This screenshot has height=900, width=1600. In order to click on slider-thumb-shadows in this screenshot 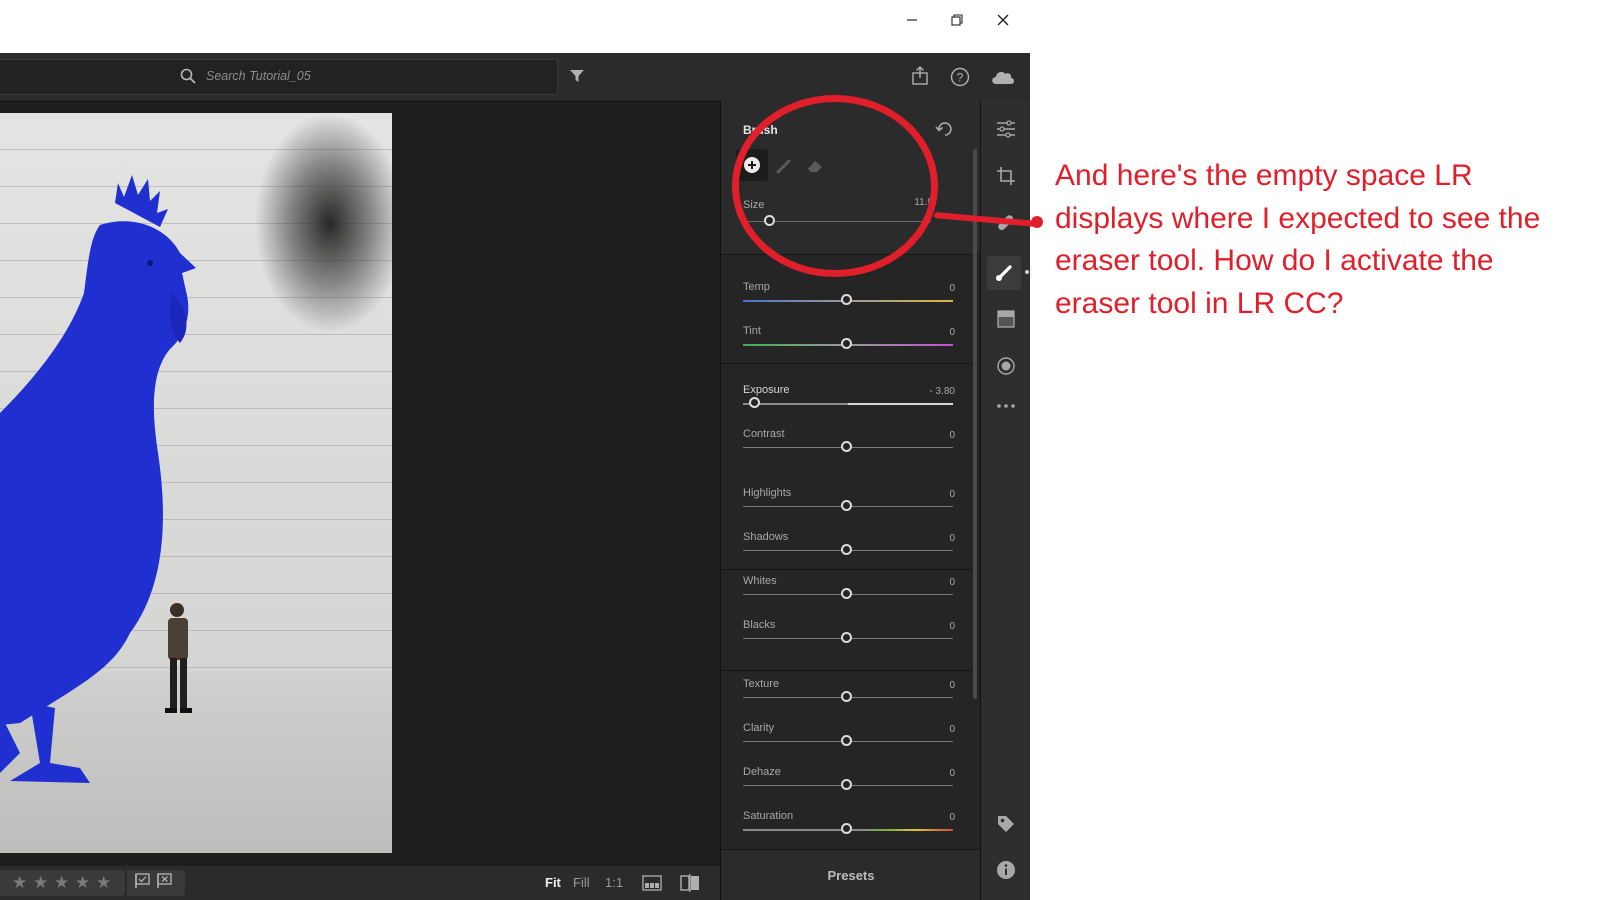, I will do `click(846, 549)`.